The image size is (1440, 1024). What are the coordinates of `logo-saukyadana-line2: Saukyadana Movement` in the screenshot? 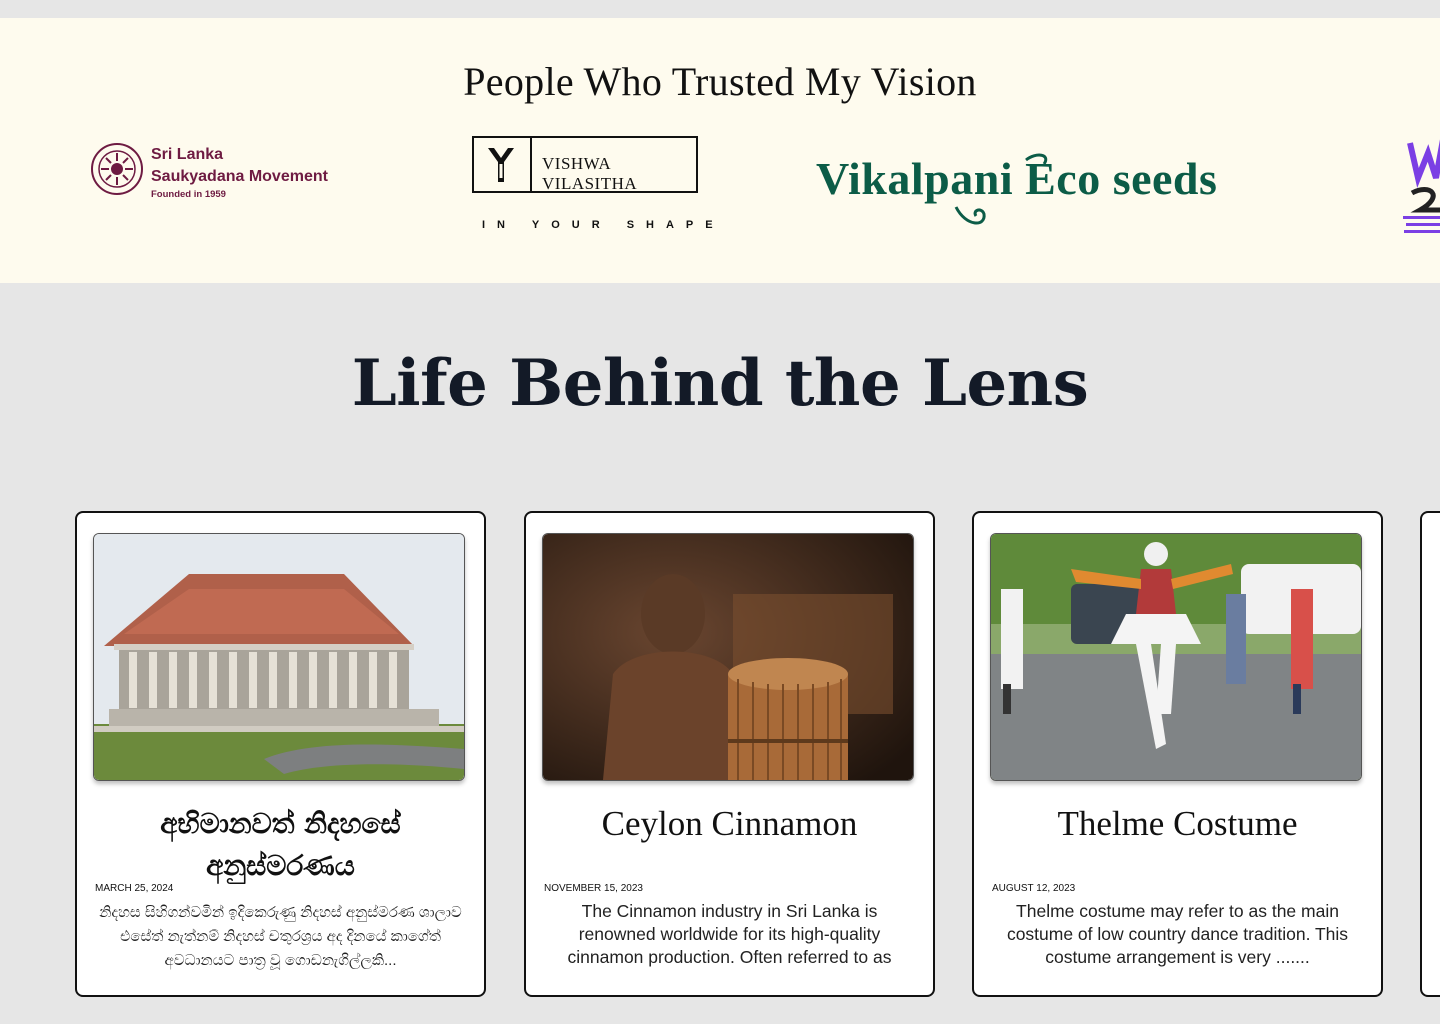 It's located at (239, 176).